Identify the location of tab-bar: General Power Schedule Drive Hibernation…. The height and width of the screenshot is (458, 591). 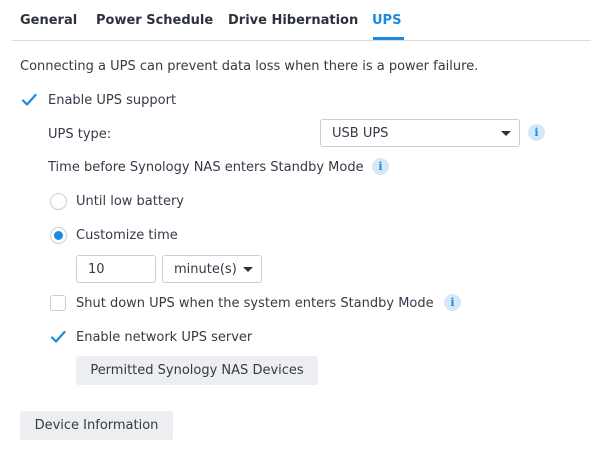
(301, 20).